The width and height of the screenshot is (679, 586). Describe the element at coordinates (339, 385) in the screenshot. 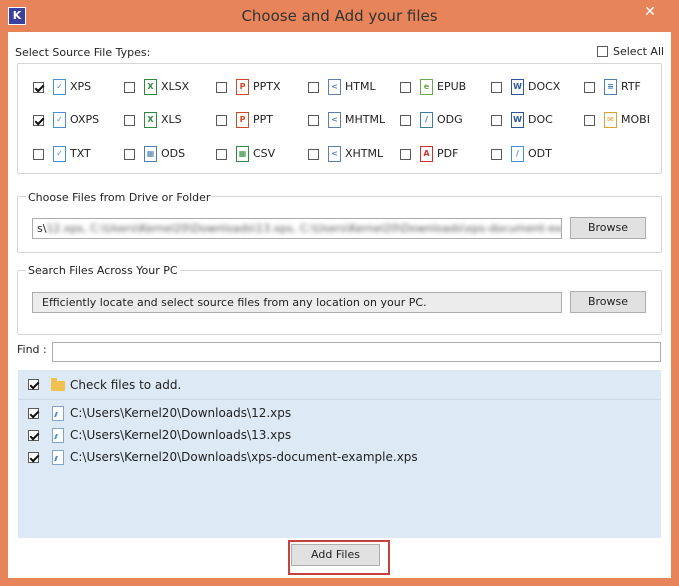

I see `file-list-header: Check files to add.` at that location.